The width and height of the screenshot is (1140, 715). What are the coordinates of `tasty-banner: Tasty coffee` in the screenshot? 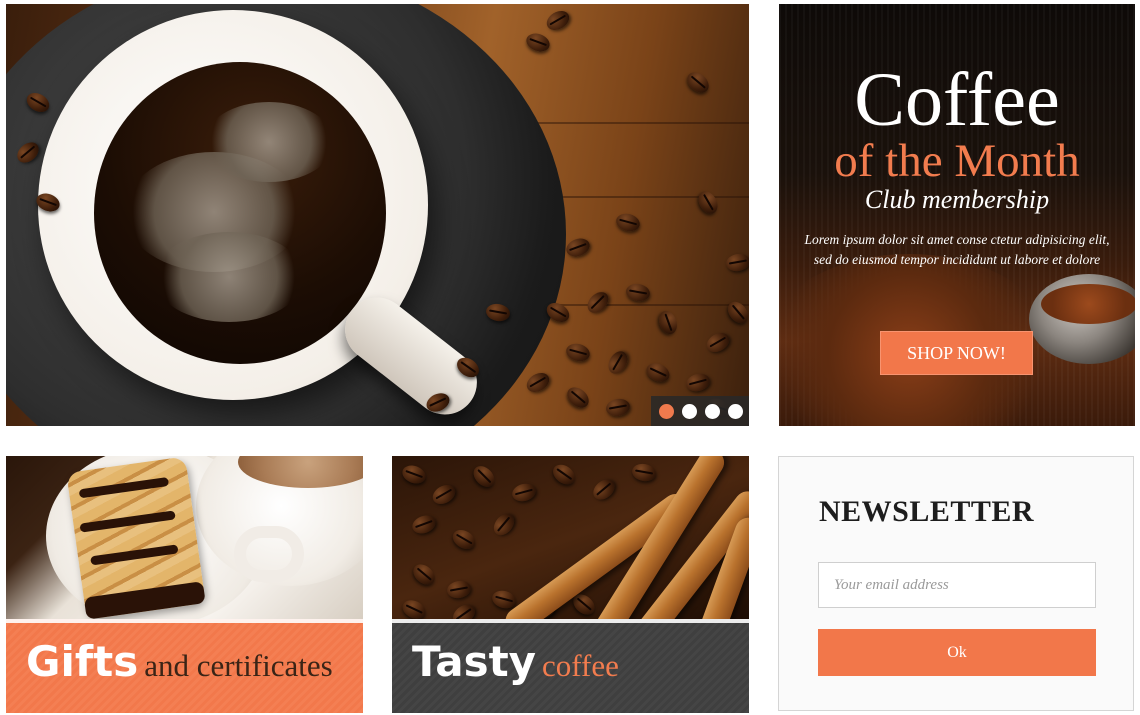 It's located at (570, 584).